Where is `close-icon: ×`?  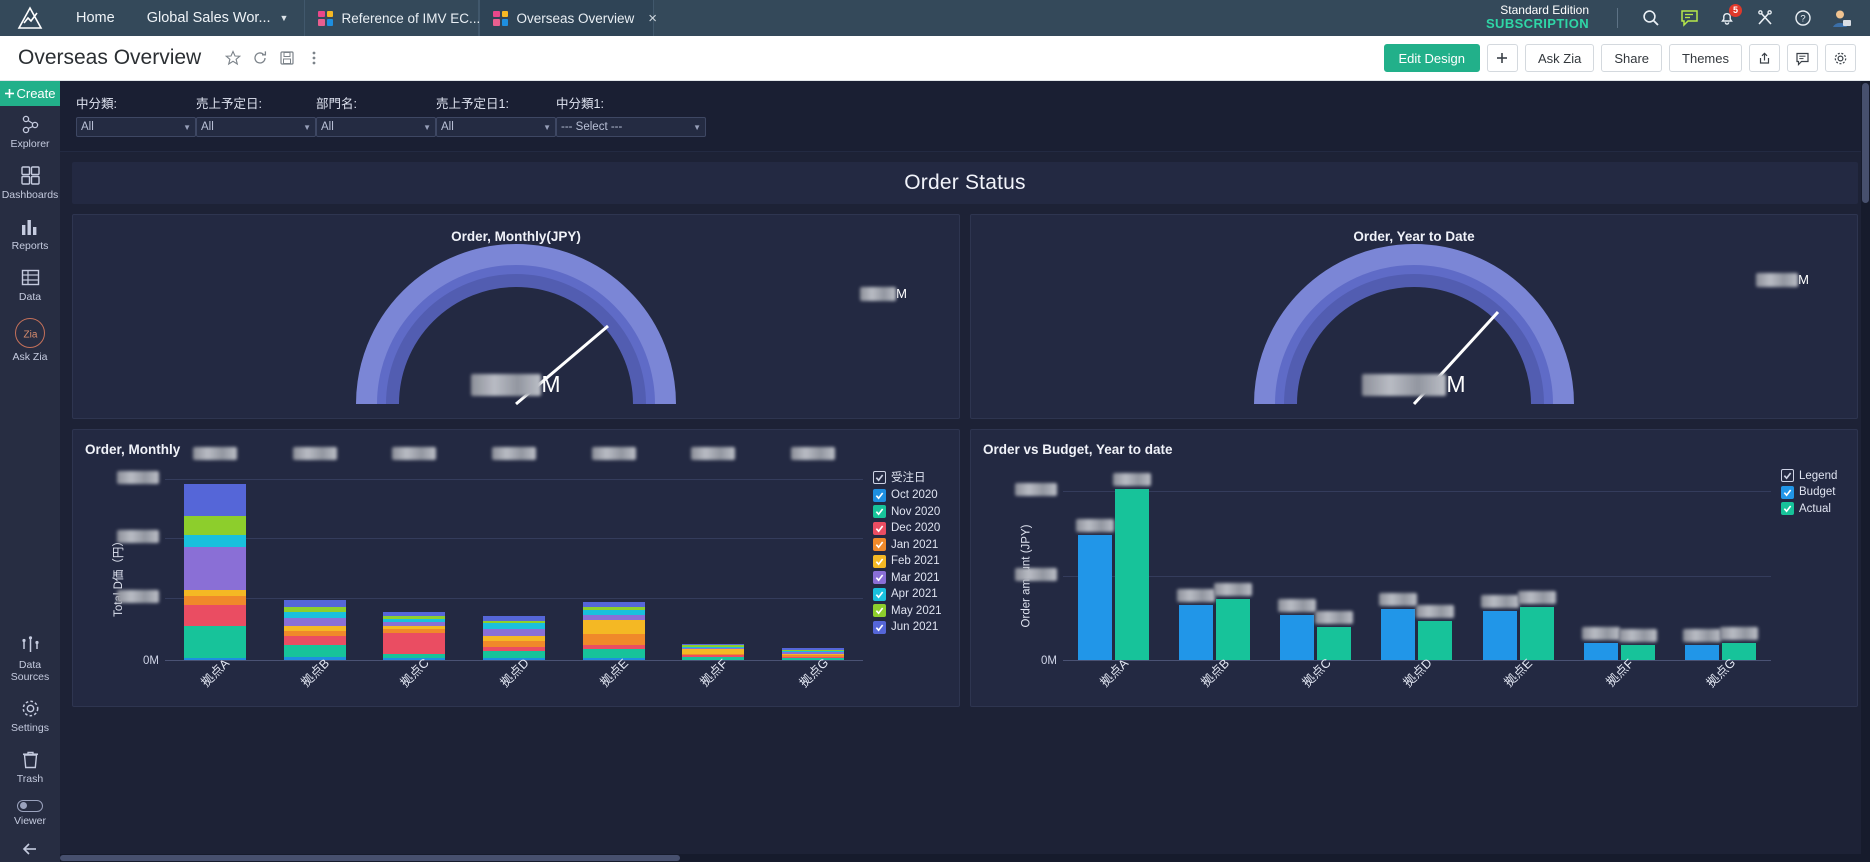
close-icon: × is located at coordinates (652, 18).